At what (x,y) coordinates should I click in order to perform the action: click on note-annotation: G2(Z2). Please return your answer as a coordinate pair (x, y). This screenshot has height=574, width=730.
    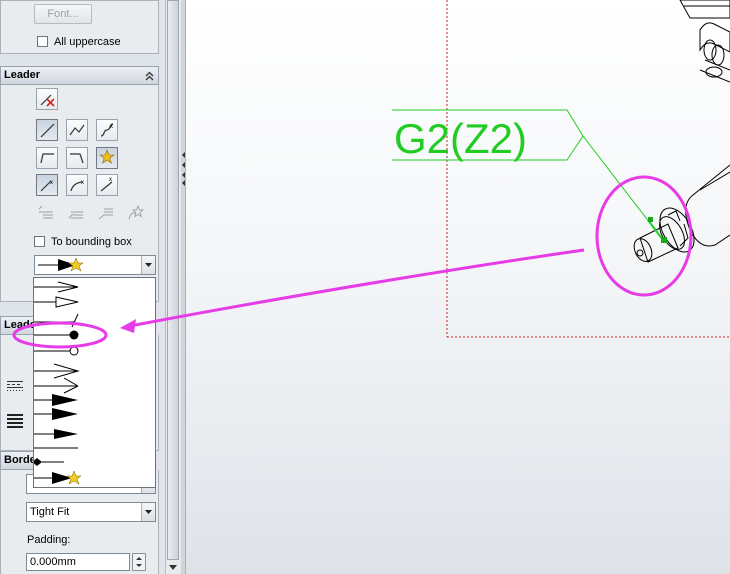
    Looking at the image, I should click on (529, 176).